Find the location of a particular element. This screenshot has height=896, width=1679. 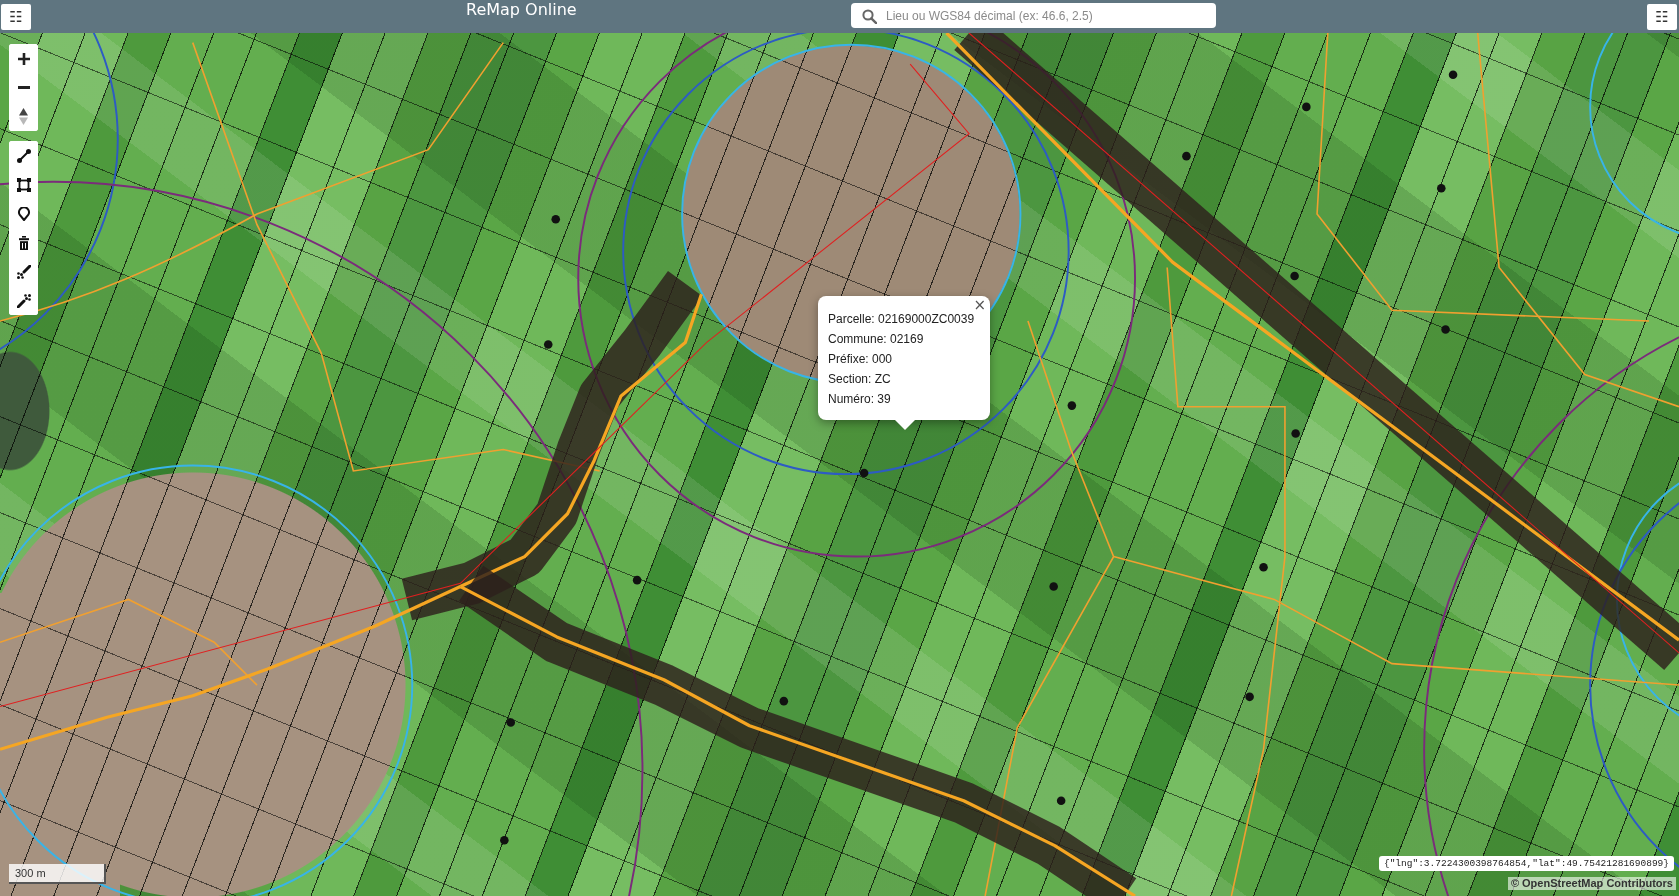

close-button: × is located at coordinates (979, 305).